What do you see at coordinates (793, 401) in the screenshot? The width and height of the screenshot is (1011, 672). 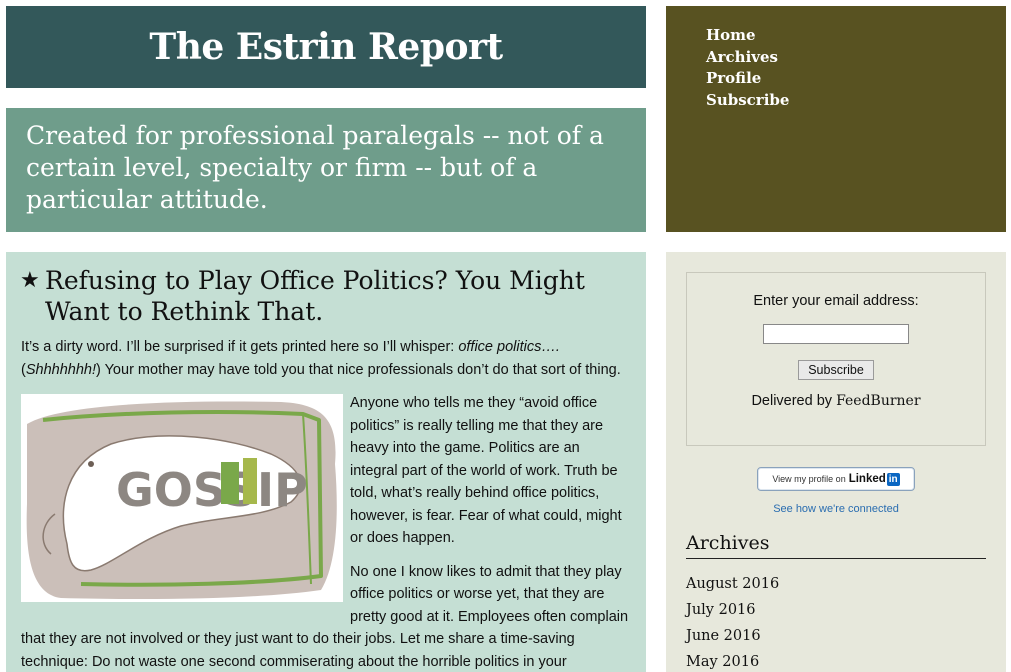 I see `delivered-prefix: Delivered by` at bounding box center [793, 401].